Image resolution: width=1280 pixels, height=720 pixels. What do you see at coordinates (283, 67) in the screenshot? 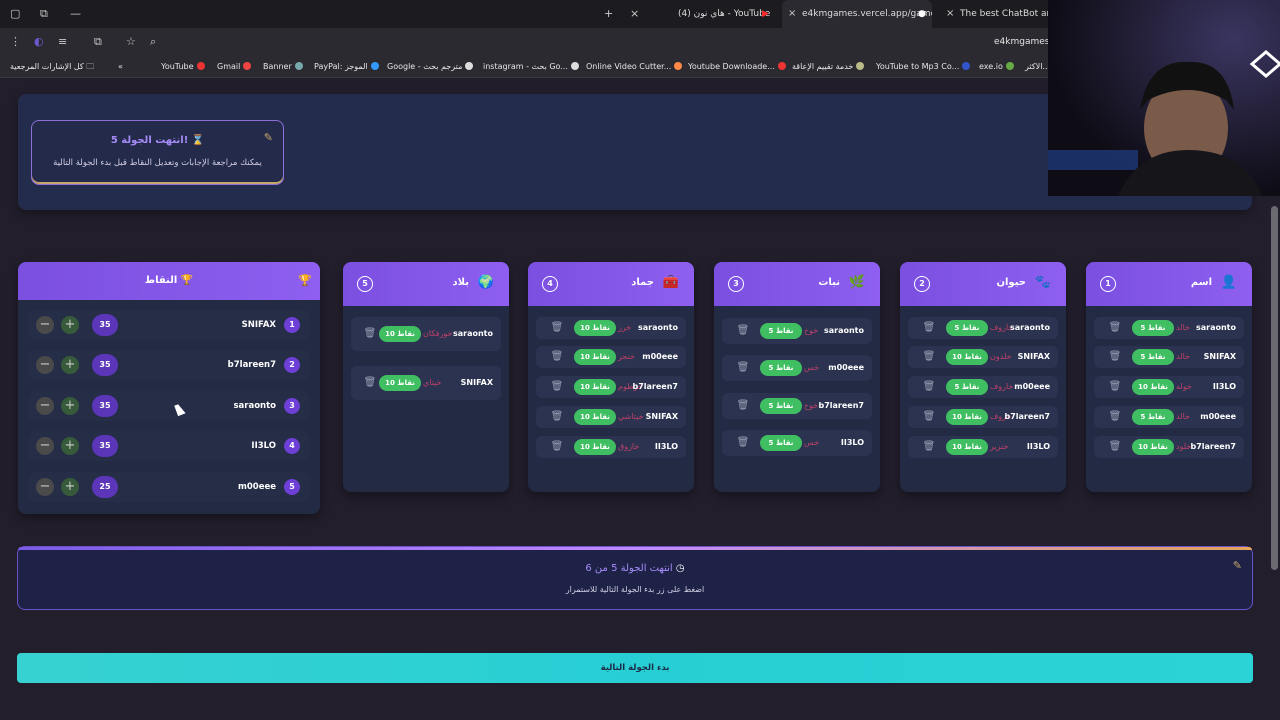
I see `bookmark-banner: Banner` at bounding box center [283, 67].